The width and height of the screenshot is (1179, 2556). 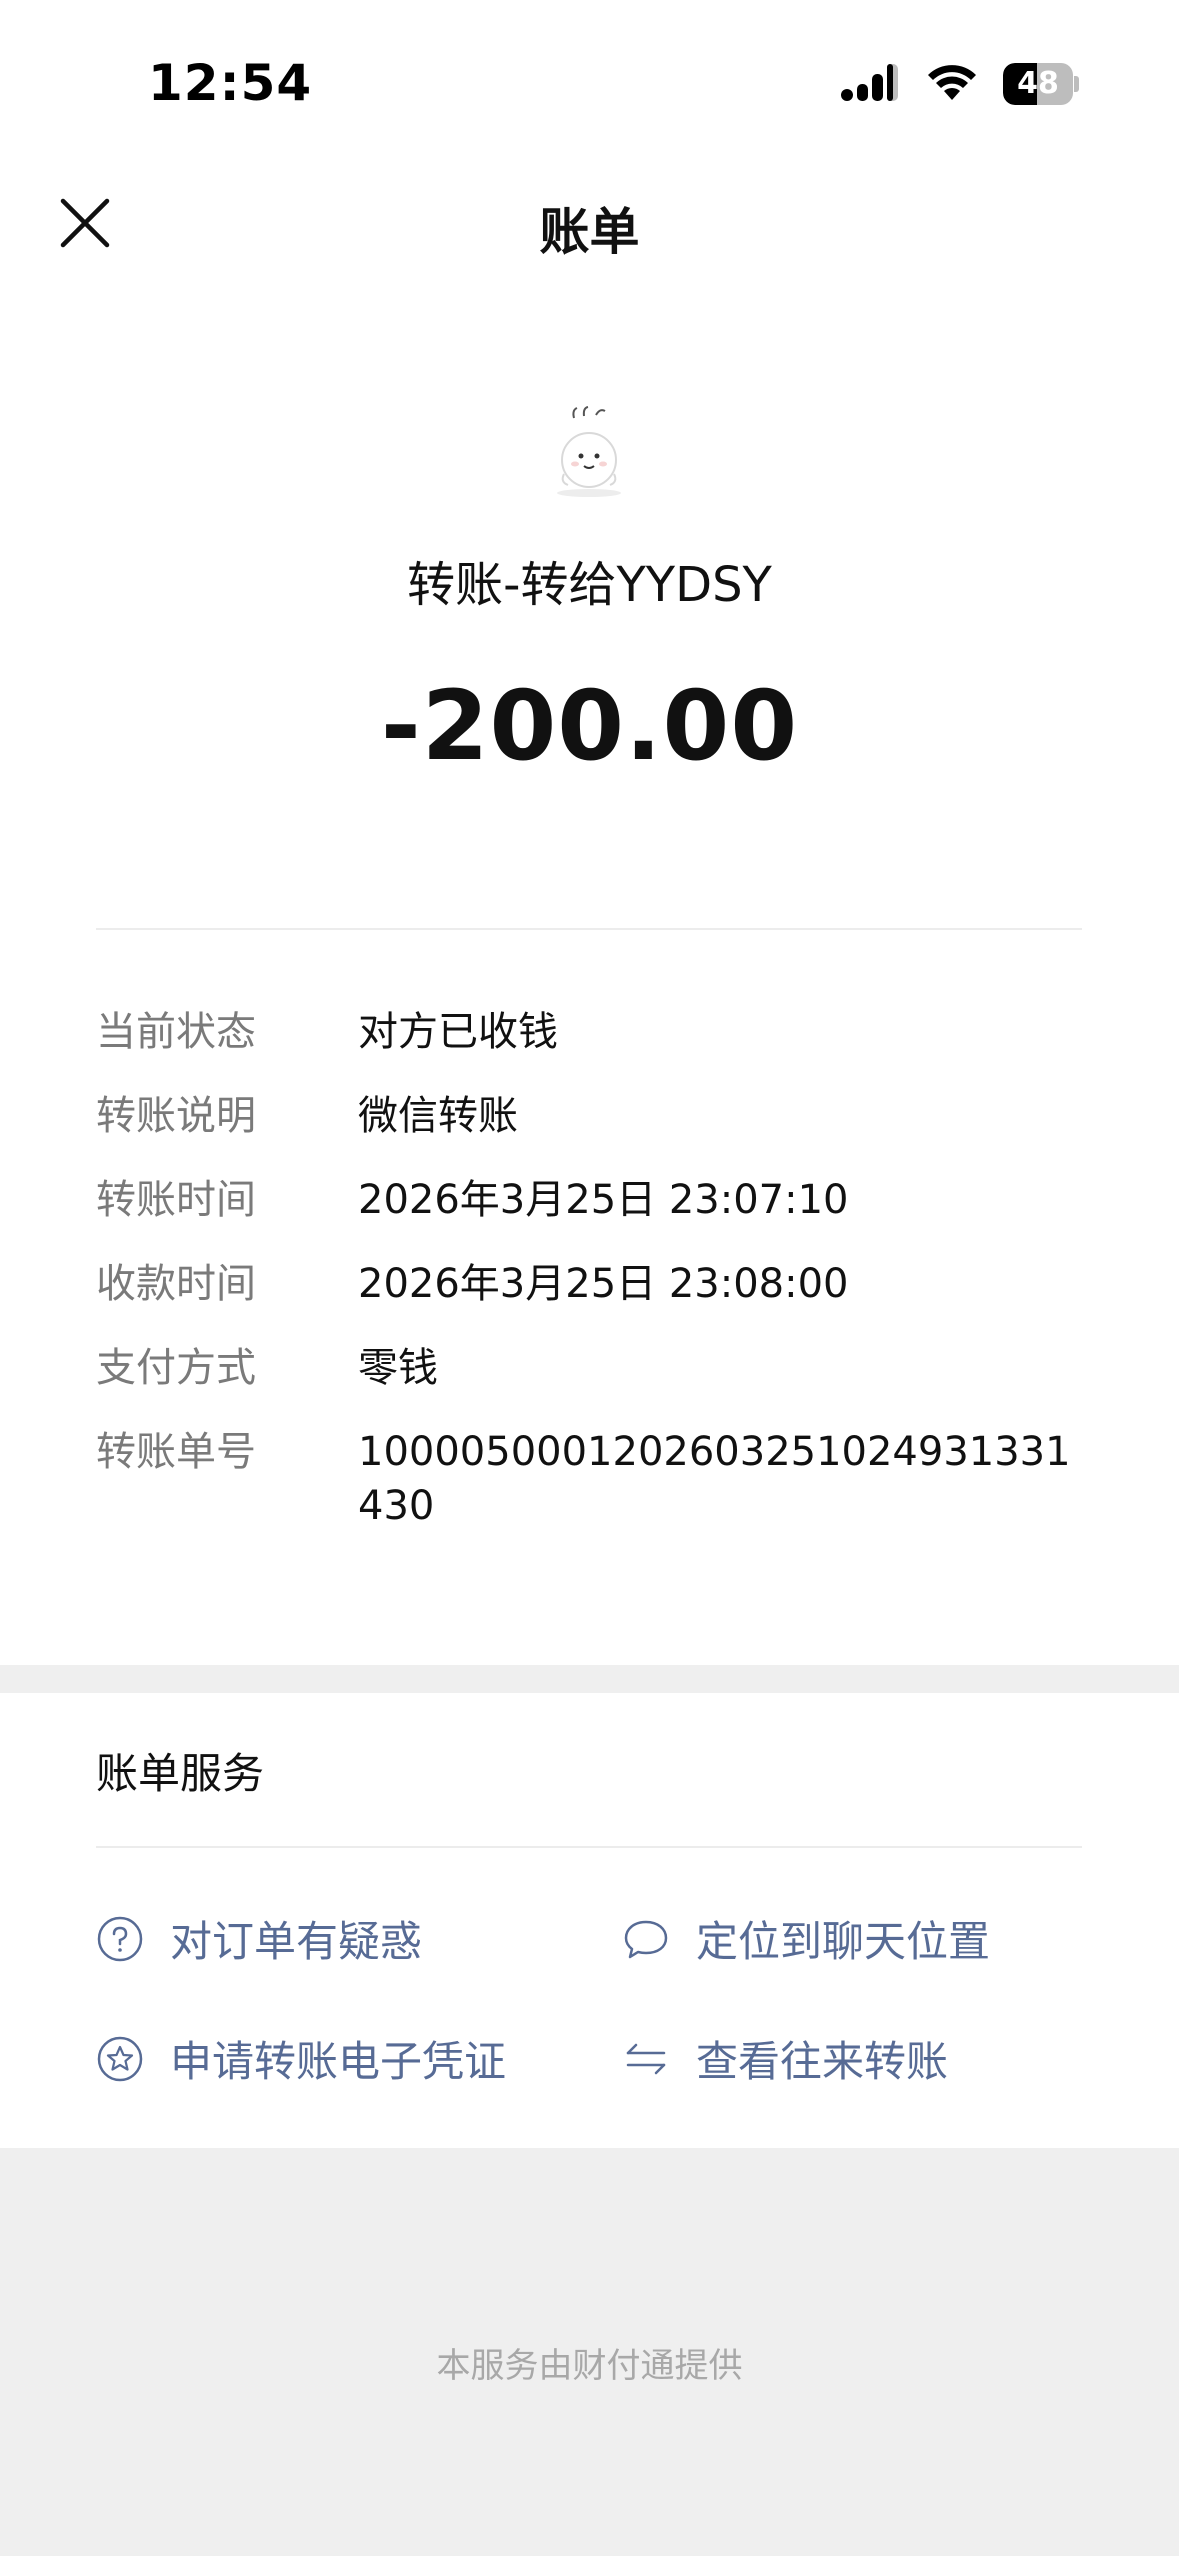 I want to click on detail-row-transfer-time: 转账时间 2026年3月25日 23:07:10, so click(x=589, y=1200).